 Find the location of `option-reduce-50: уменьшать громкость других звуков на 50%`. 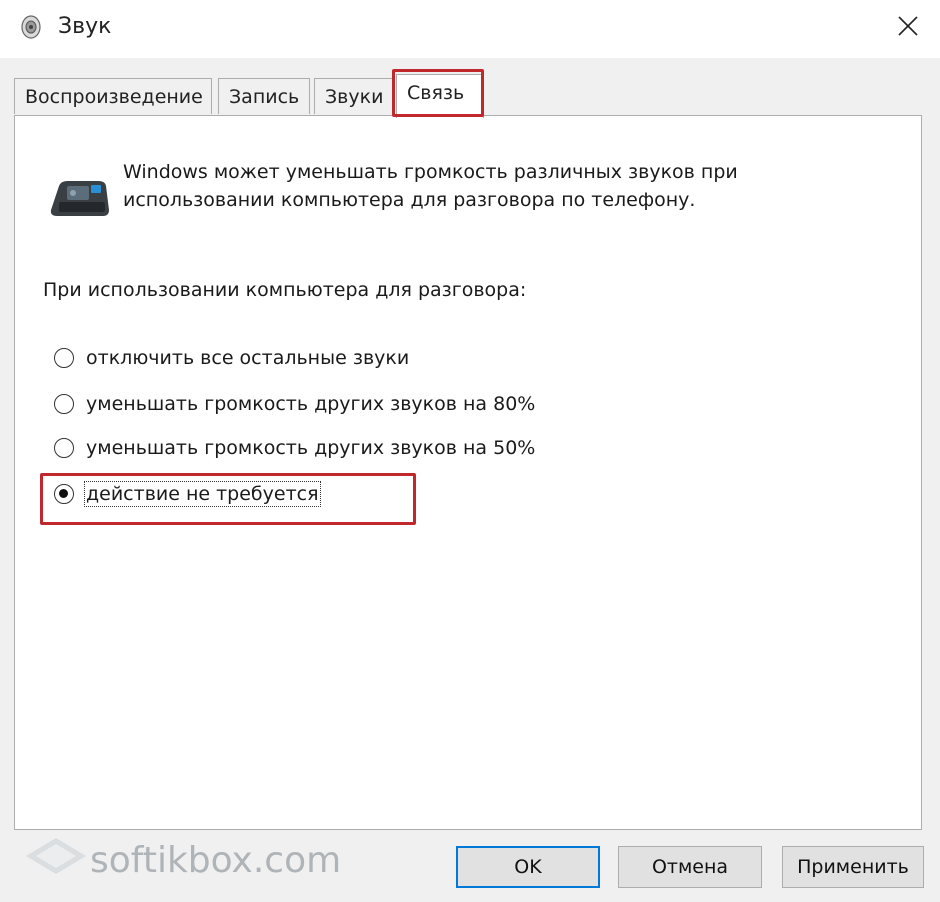

option-reduce-50: уменьшать громкость других звуков на 50% is located at coordinates (294, 448).